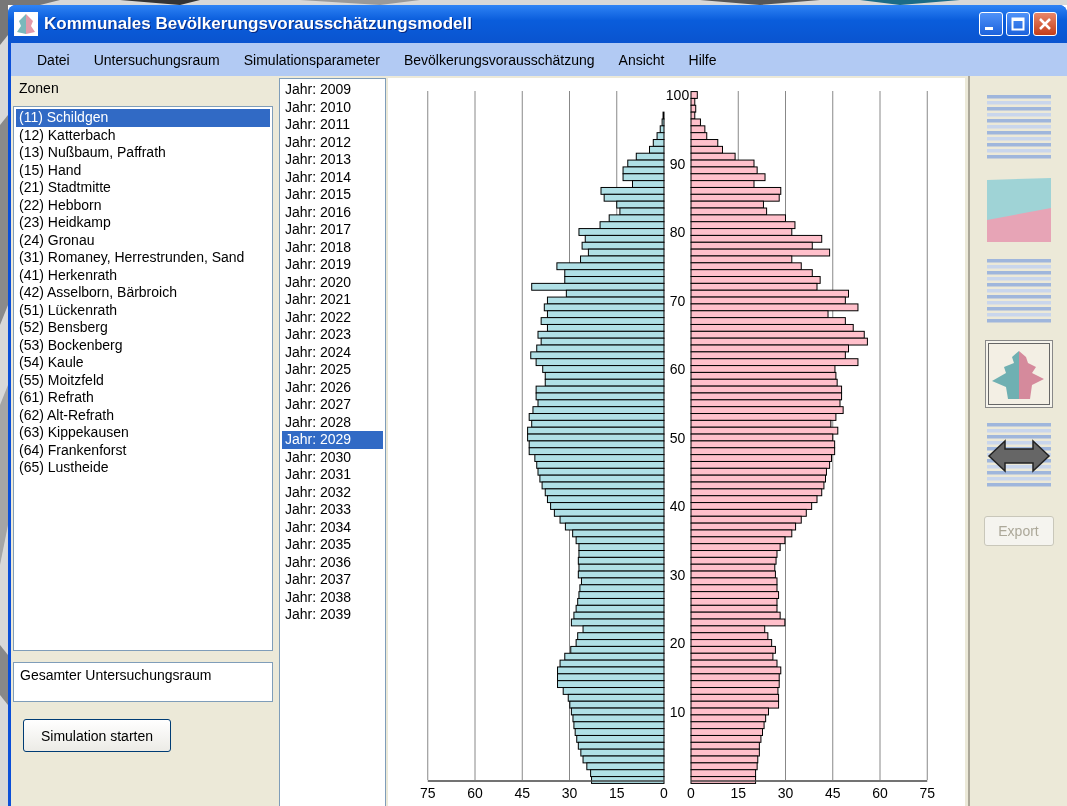 Image resolution: width=1067 pixels, height=806 pixels. I want to click on year-item: Jahr: 2024, so click(332, 352).